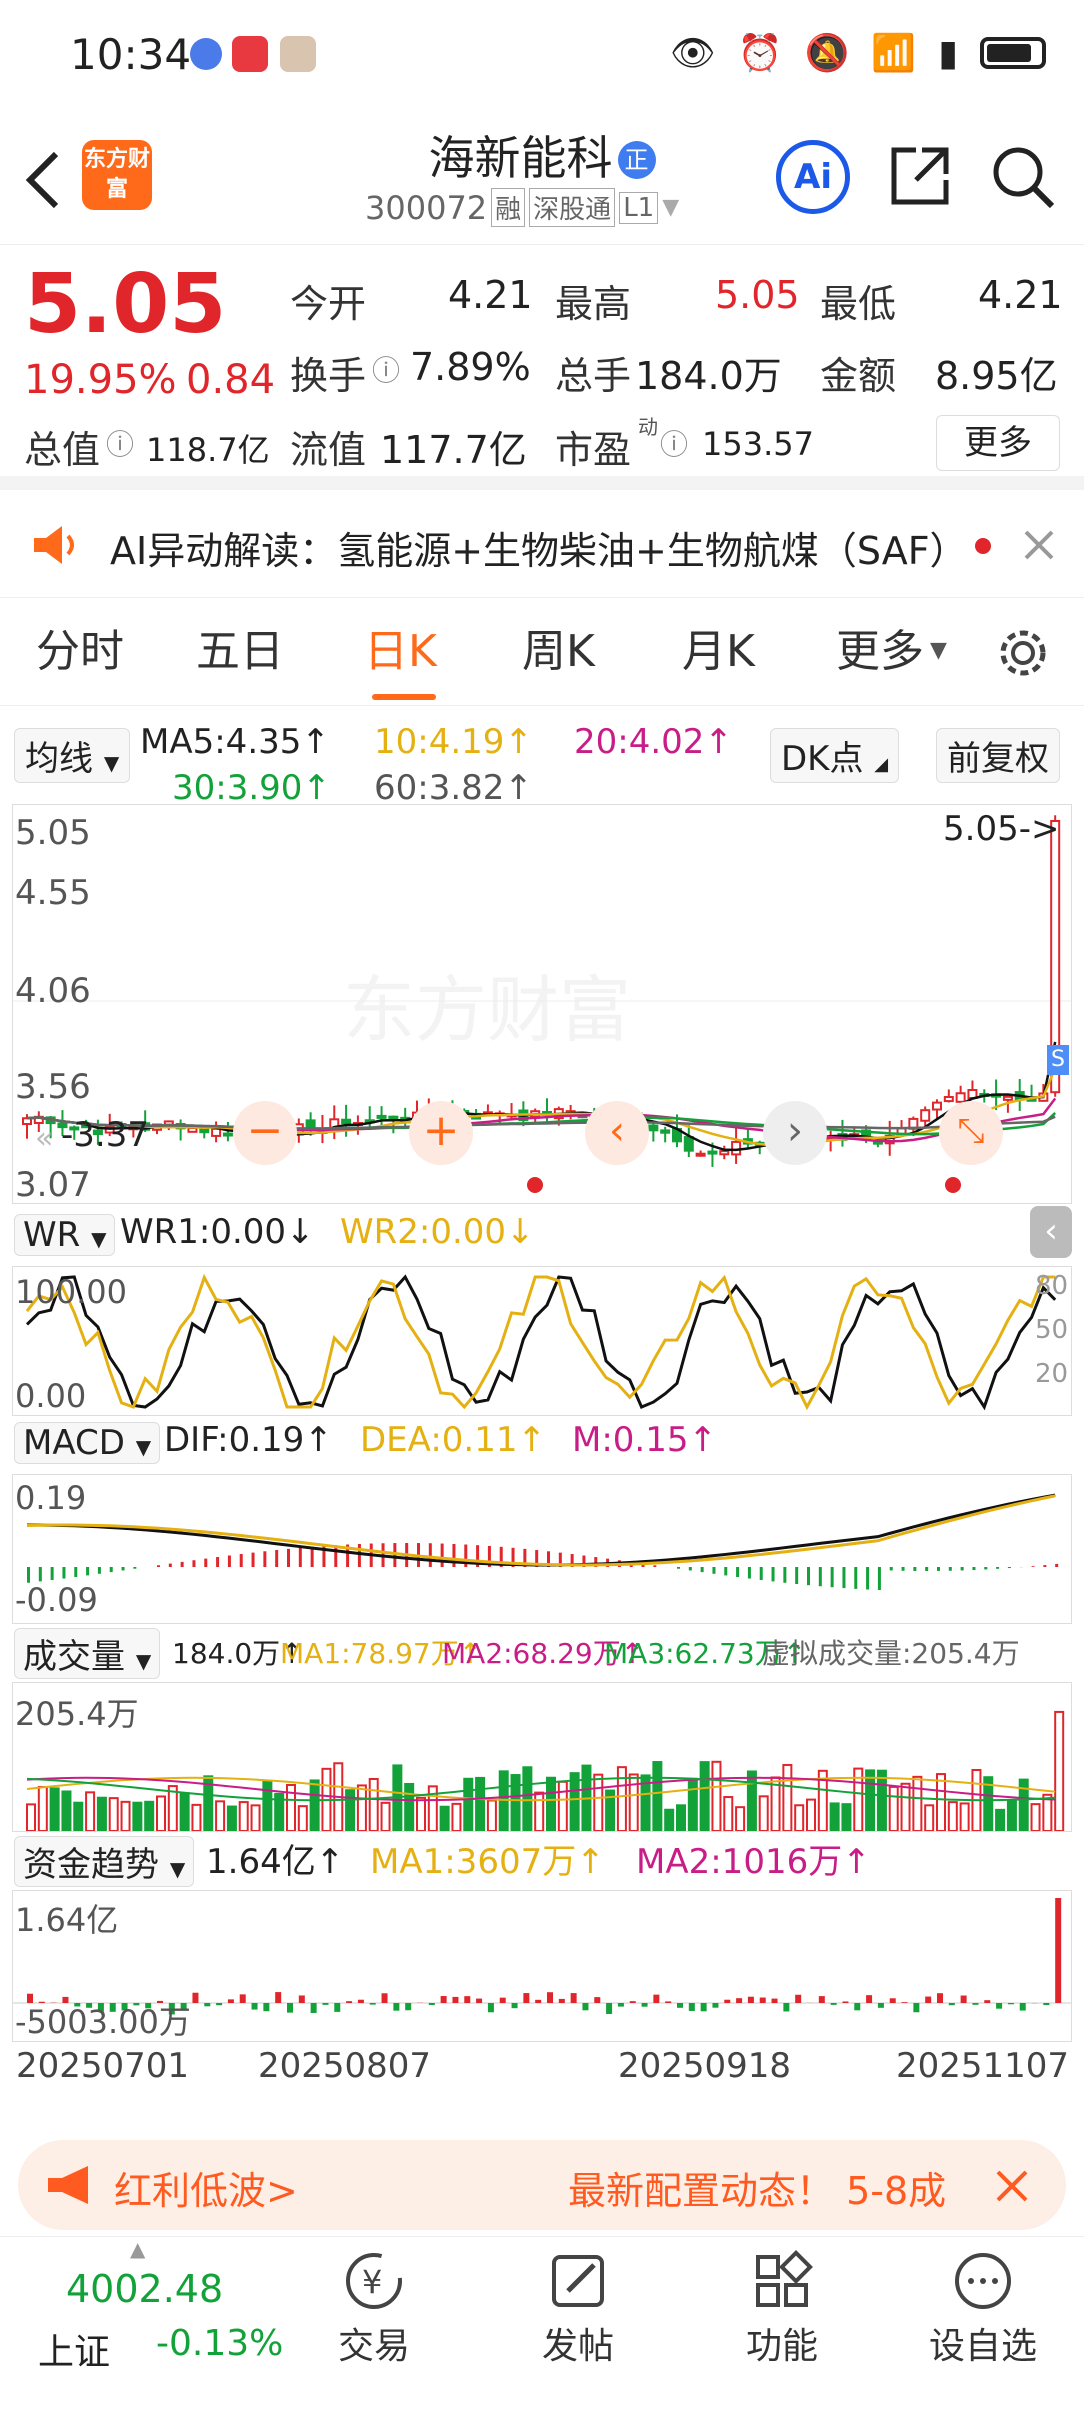 This screenshot has width=1084, height=2412. What do you see at coordinates (718, 652) in the screenshot?
I see `tab-monthly-k: 月K` at bounding box center [718, 652].